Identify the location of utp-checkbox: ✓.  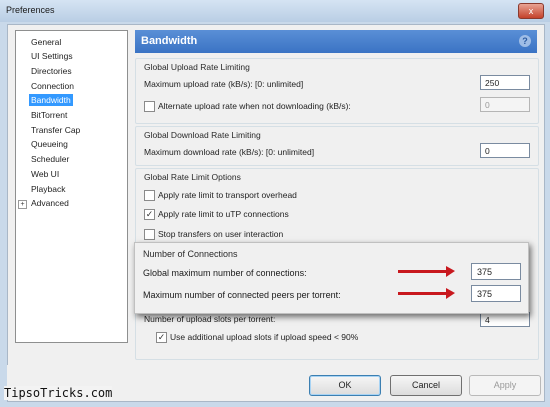
(149, 214).